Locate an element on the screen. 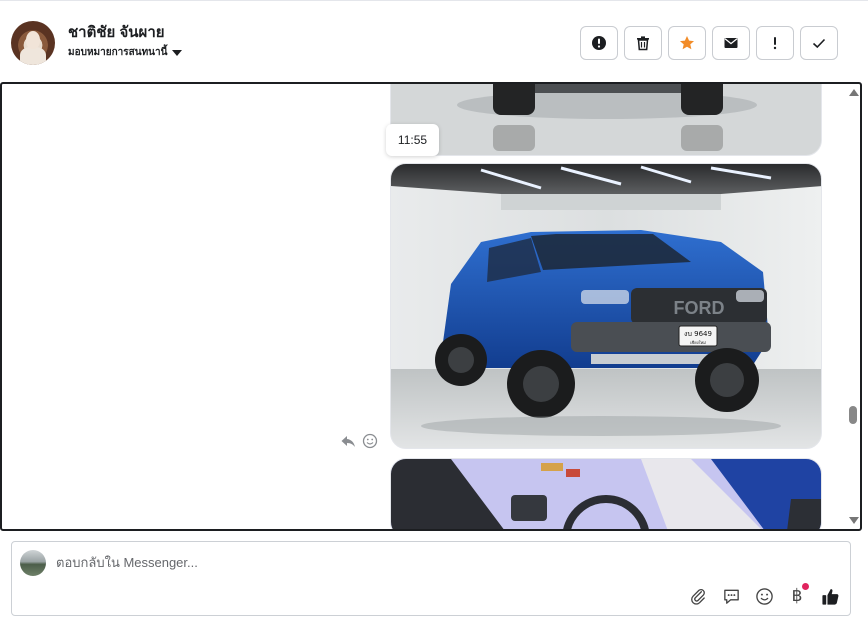 The height and width of the screenshot is (621, 868). reply-composer: ฿ is located at coordinates (431, 578).